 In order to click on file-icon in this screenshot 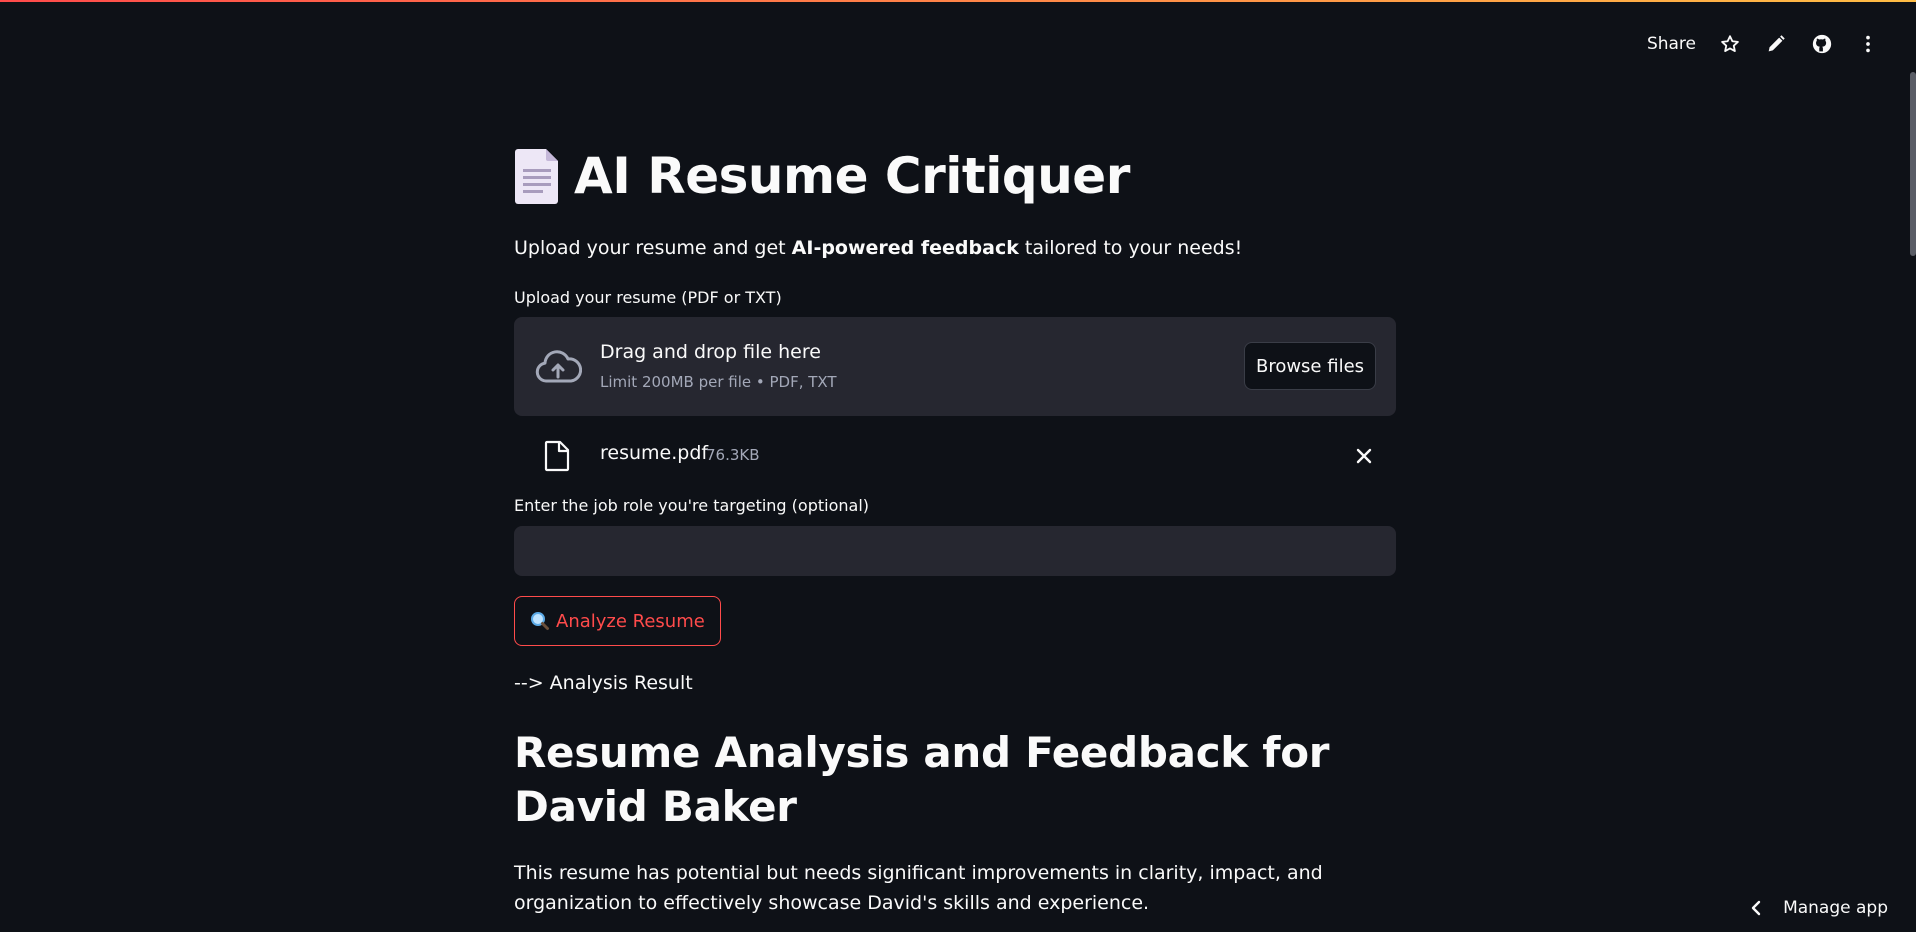, I will do `click(557, 456)`.